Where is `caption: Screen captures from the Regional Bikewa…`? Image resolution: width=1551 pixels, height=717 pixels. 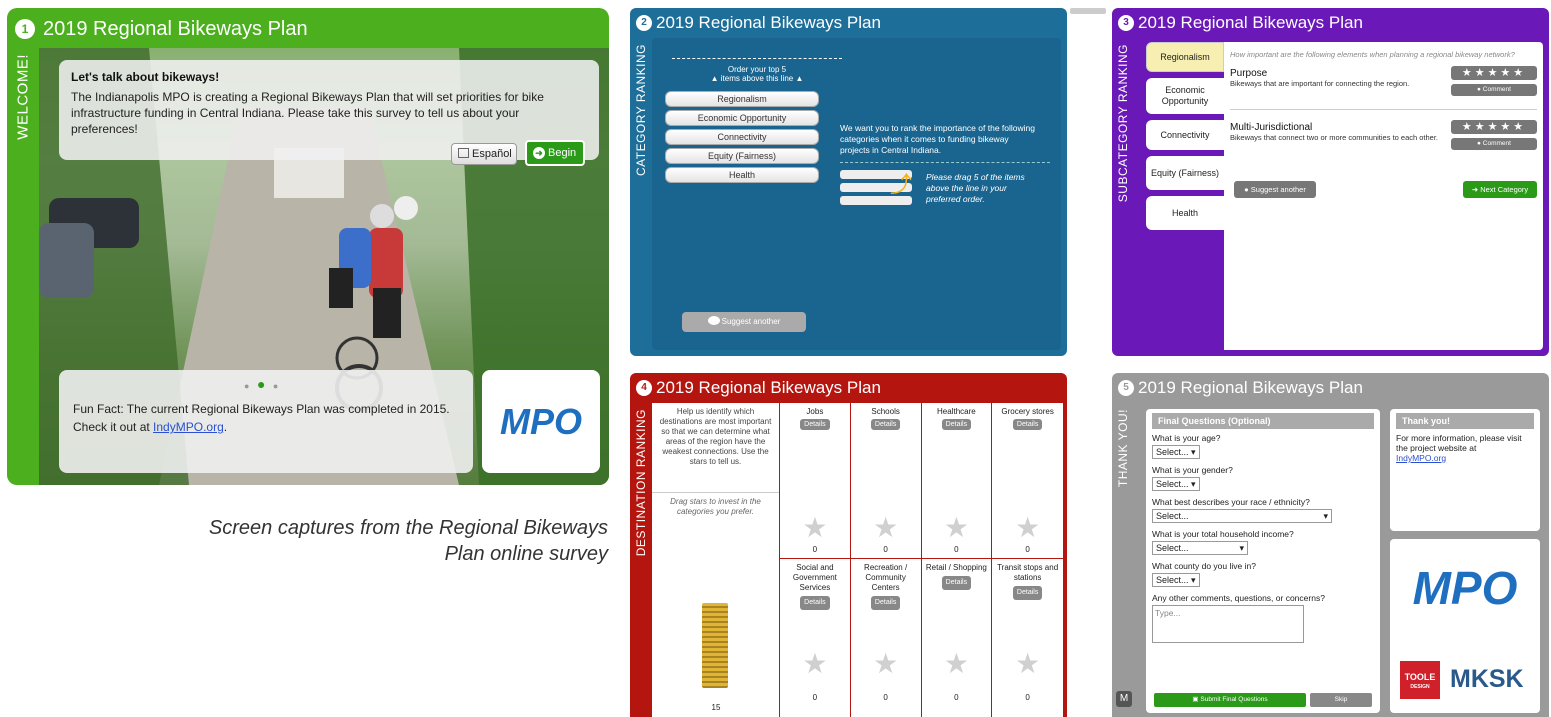 caption: Screen captures from the Regional Bikewa… is located at coordinates (408, 541).